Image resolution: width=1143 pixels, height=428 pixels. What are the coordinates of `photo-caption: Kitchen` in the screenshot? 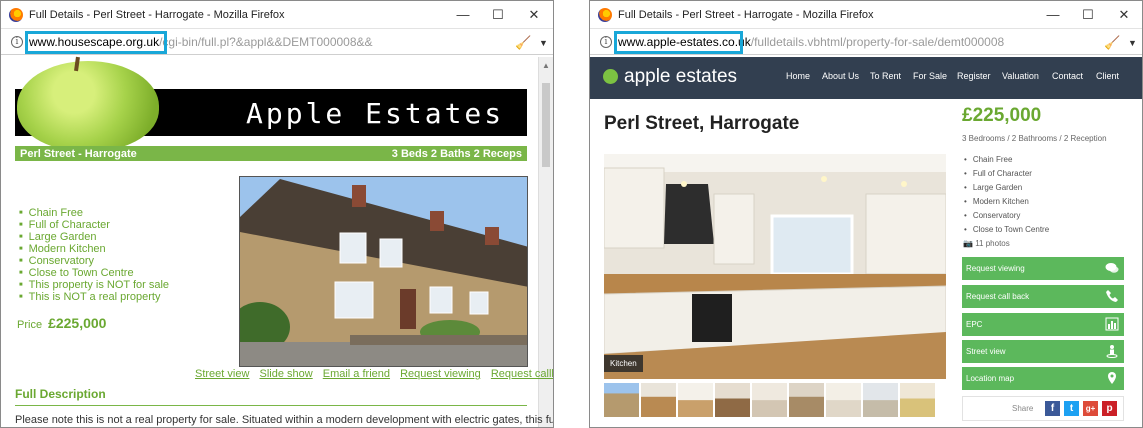 It's located at (623, 363).